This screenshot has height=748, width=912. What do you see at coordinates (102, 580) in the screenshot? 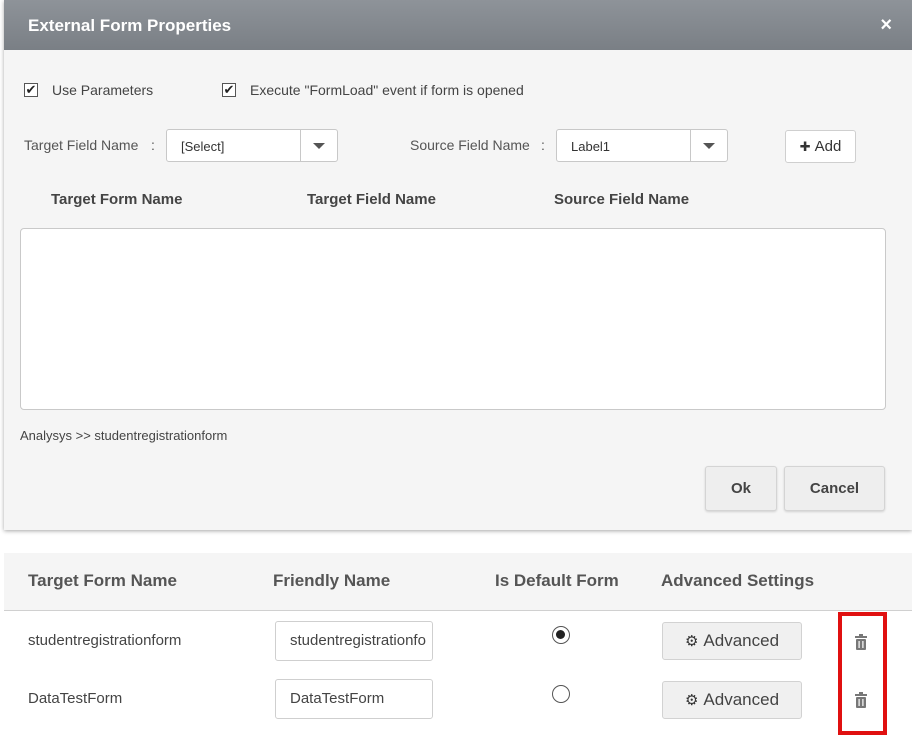
I see `col-target-form-name: Target Form Name` at bounding box center [102, 580].